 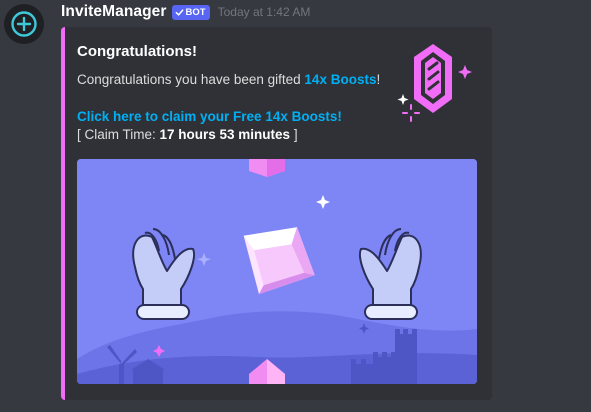 What do you see at coordinates (191, 79) in the screenshot?
I see `description-prefix: Congratulations you have been gifted` at bounding box center [191, 79].